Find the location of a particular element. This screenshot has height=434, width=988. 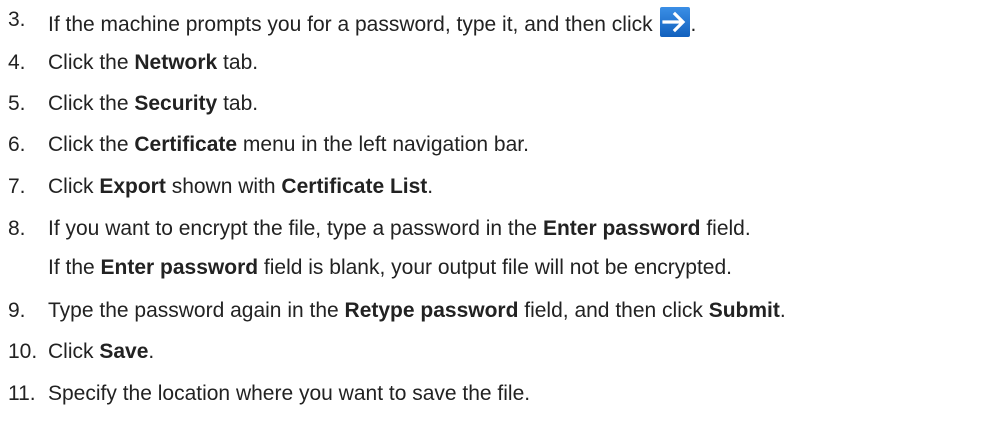

step-text-bold: Export is located at coordinates (132, 186).